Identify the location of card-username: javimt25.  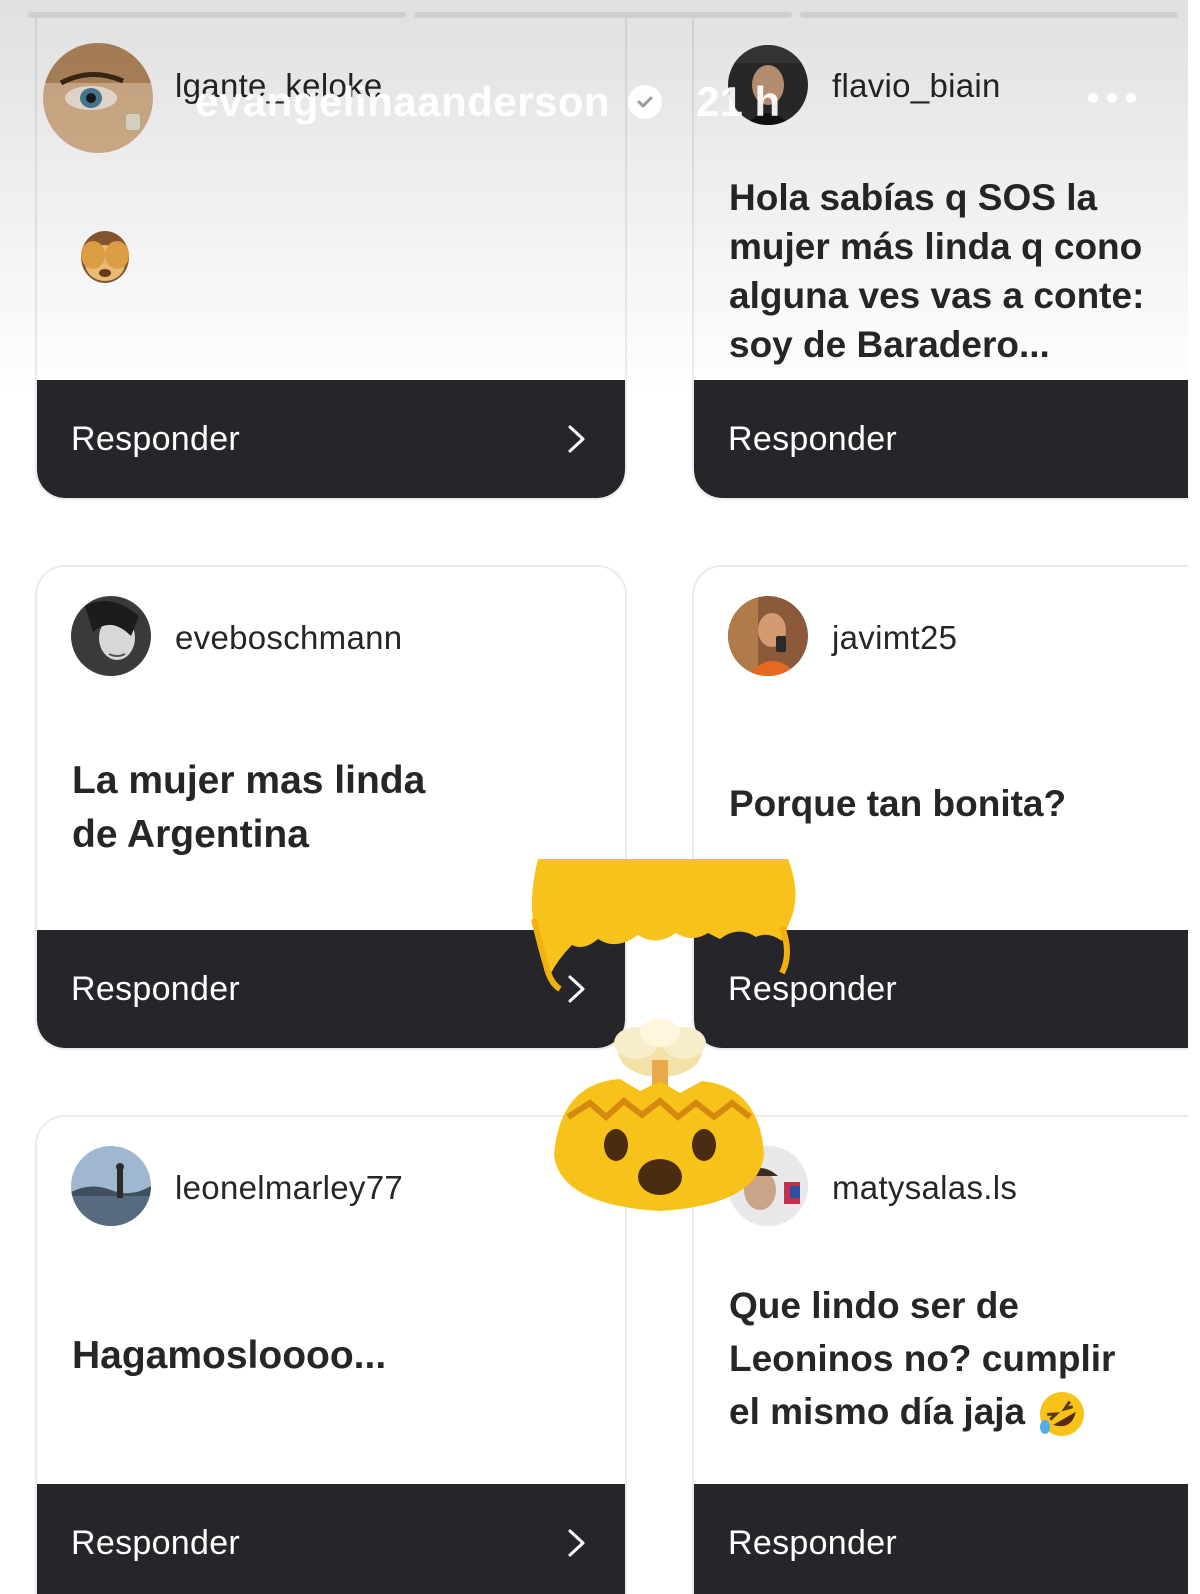
(894, 638).